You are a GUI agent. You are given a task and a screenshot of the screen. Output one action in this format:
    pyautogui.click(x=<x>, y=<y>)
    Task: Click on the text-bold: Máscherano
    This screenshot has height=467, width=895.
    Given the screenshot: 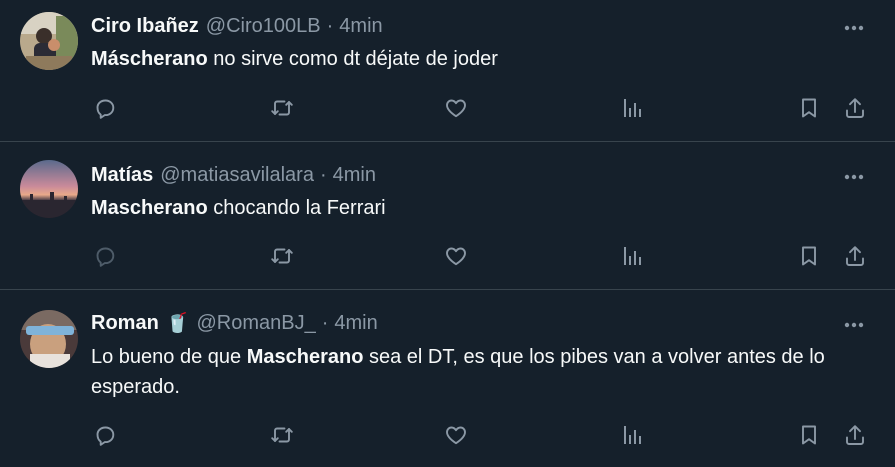 What is the action you would take?
    pyautogui.click(x=149, y=59)
    